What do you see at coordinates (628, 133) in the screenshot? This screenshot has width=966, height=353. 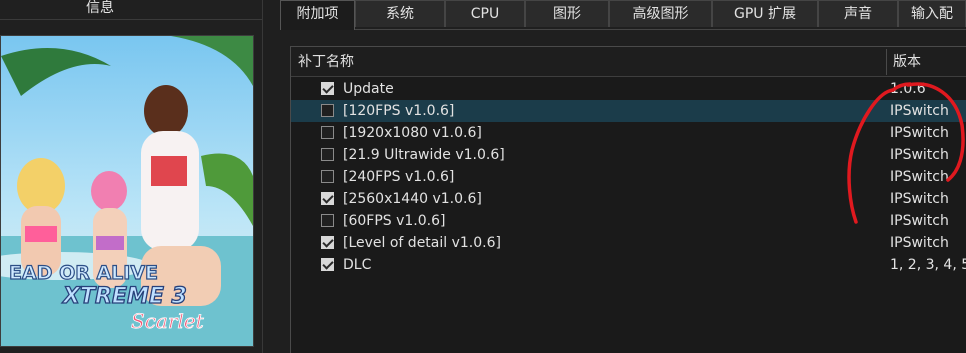 I see `patch-row: [1920x1080 v1.0.6] IPSwitch` at bounding box center [628, 133].